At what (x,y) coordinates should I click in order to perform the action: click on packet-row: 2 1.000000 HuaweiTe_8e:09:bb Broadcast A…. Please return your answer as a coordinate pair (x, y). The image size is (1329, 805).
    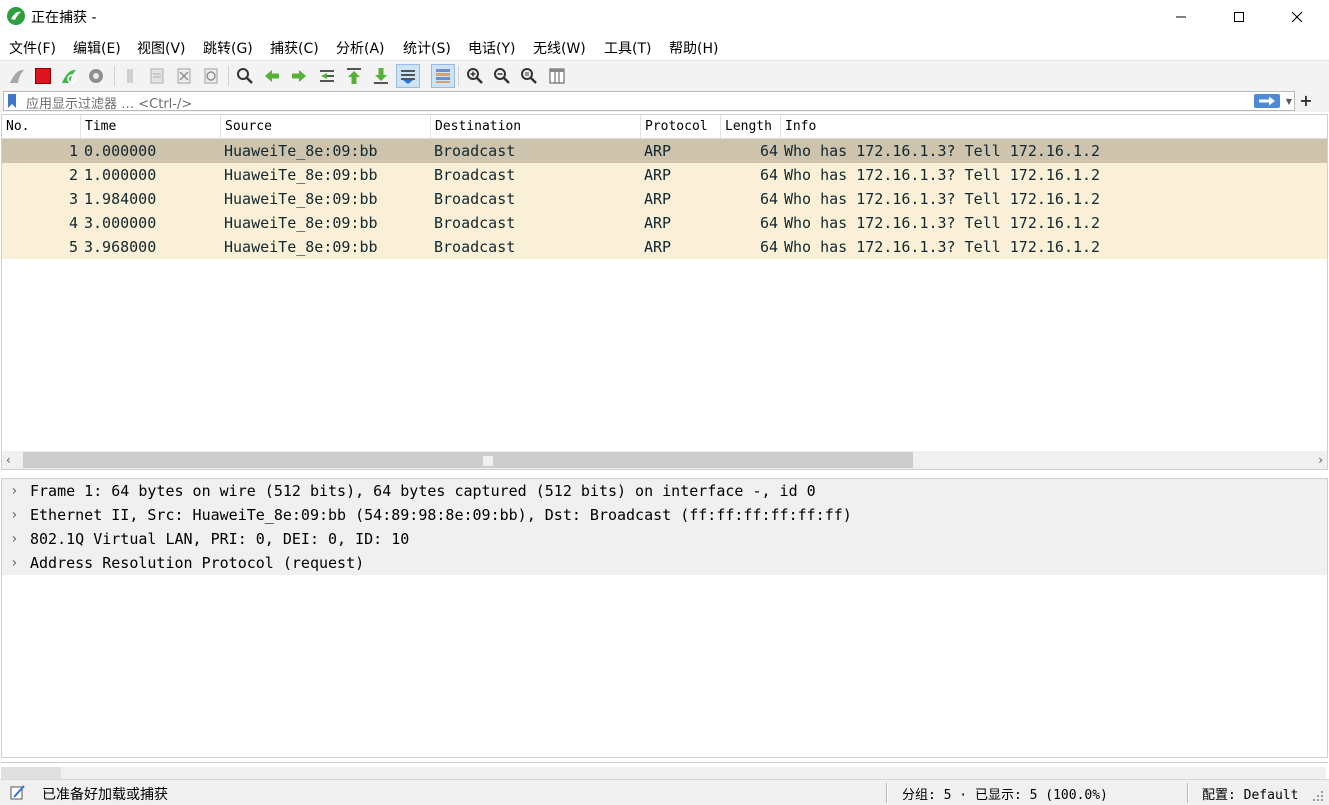
    Looking at the image, I should click on (664, 175).